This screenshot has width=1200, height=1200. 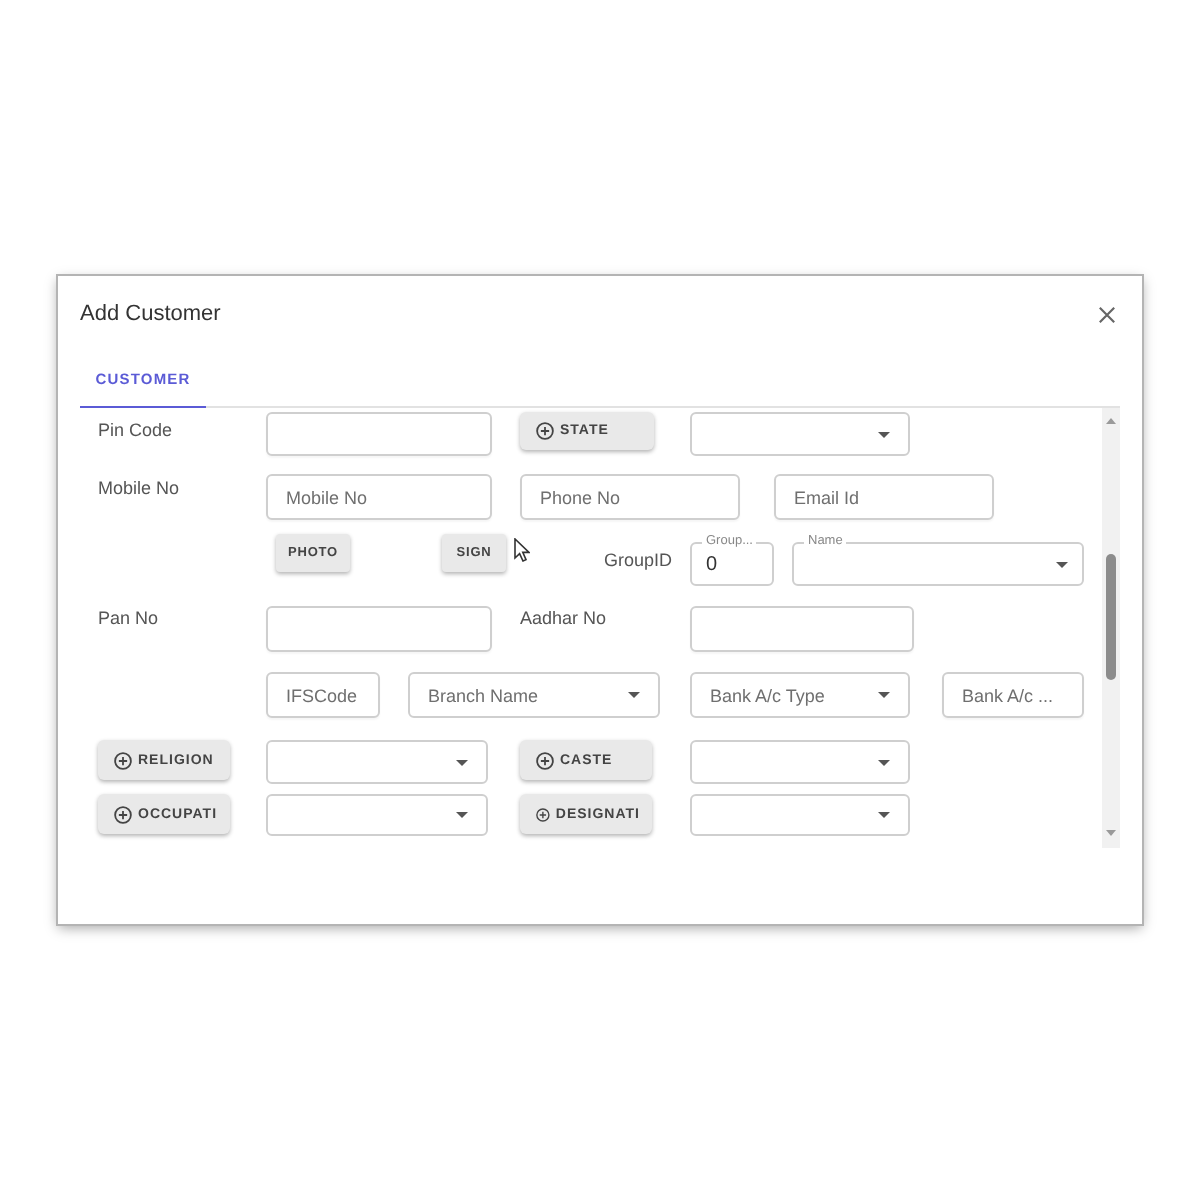 I want to click on close-icon, so click(x=1106, y=314).